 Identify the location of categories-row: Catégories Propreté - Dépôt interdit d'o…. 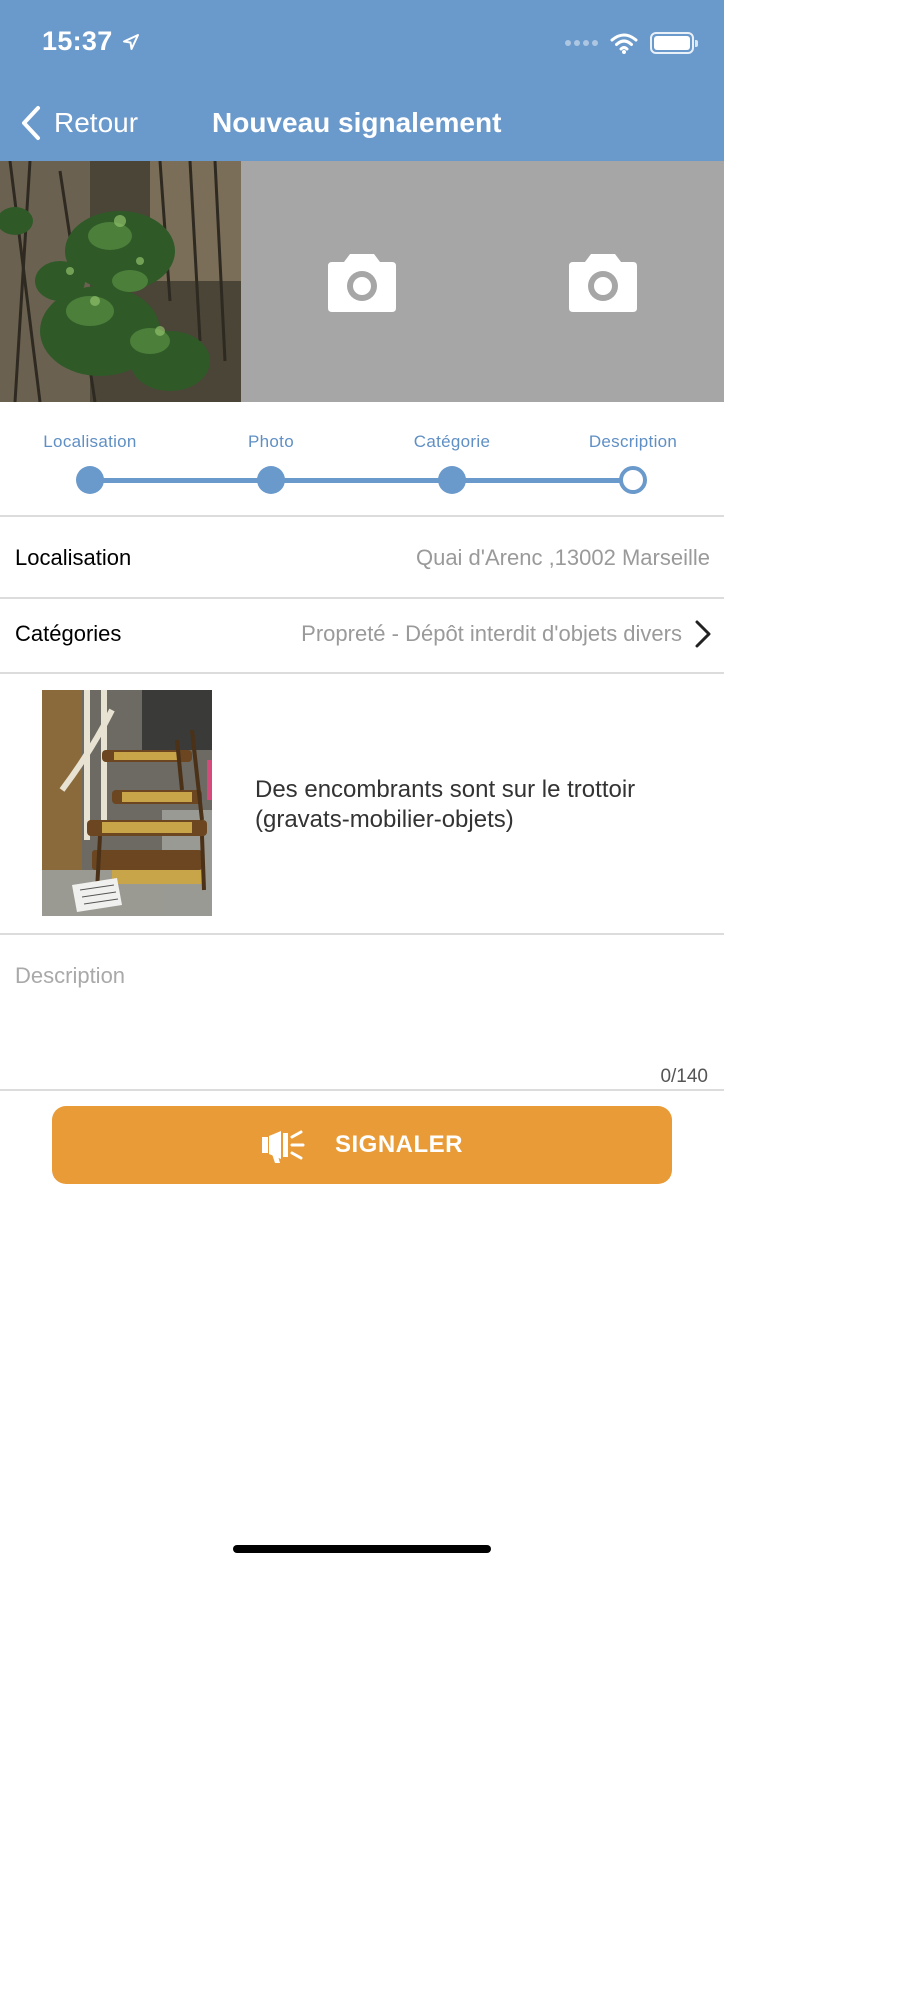
(362, 635).